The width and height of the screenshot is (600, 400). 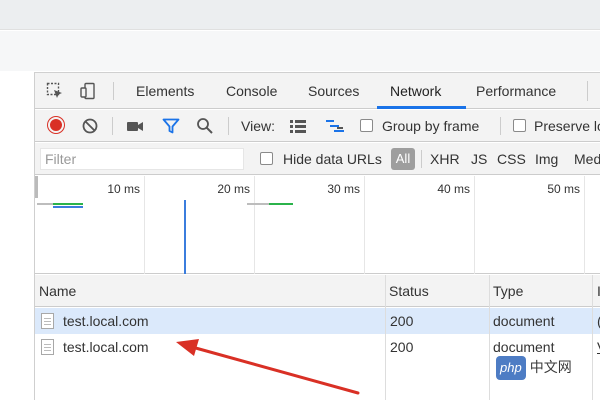 What do you see at coordinates (445, 159) in the screenshot?
I see `type-filter-xhr: XHR` at bounding box center [445, 159].